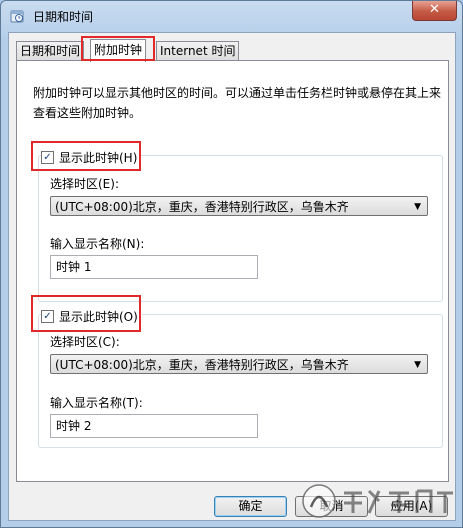 The width and height of the screenshot is (463, 528). Describe the element at coordinates (17, 16) in the screenshot. I see `clock-icon` at that location.